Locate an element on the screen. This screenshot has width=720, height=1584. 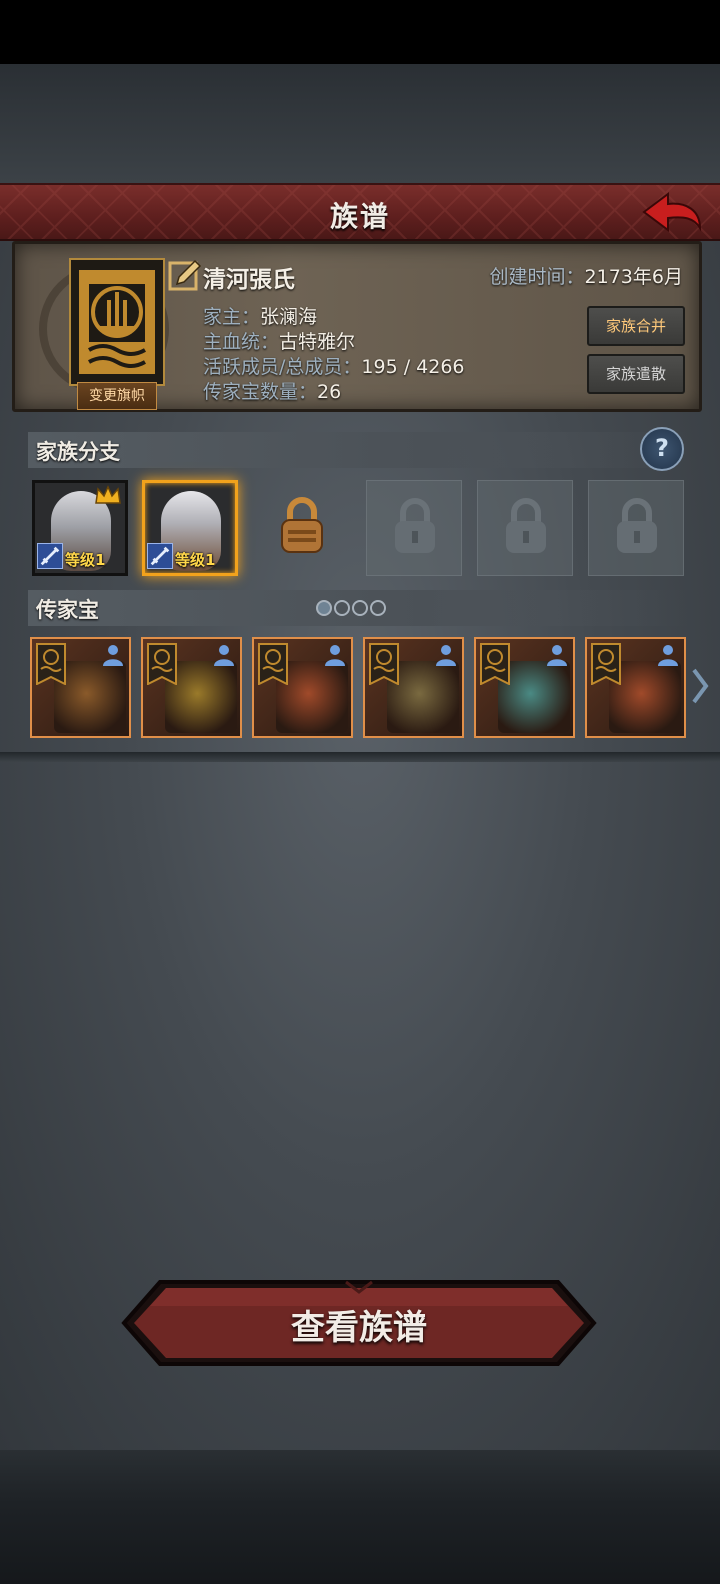
golden-lock-icon is located at coordinates (302, 525).